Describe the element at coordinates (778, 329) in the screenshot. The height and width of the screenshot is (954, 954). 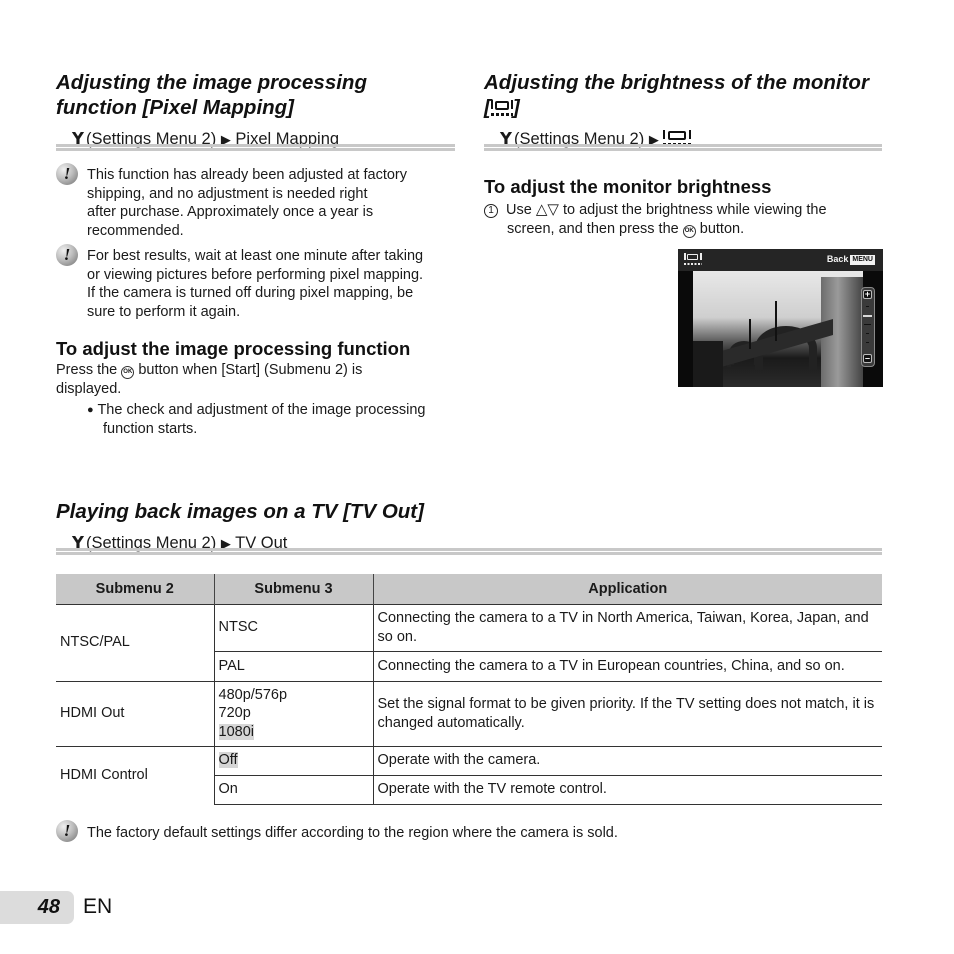
I see `bridge-photo` at that location.